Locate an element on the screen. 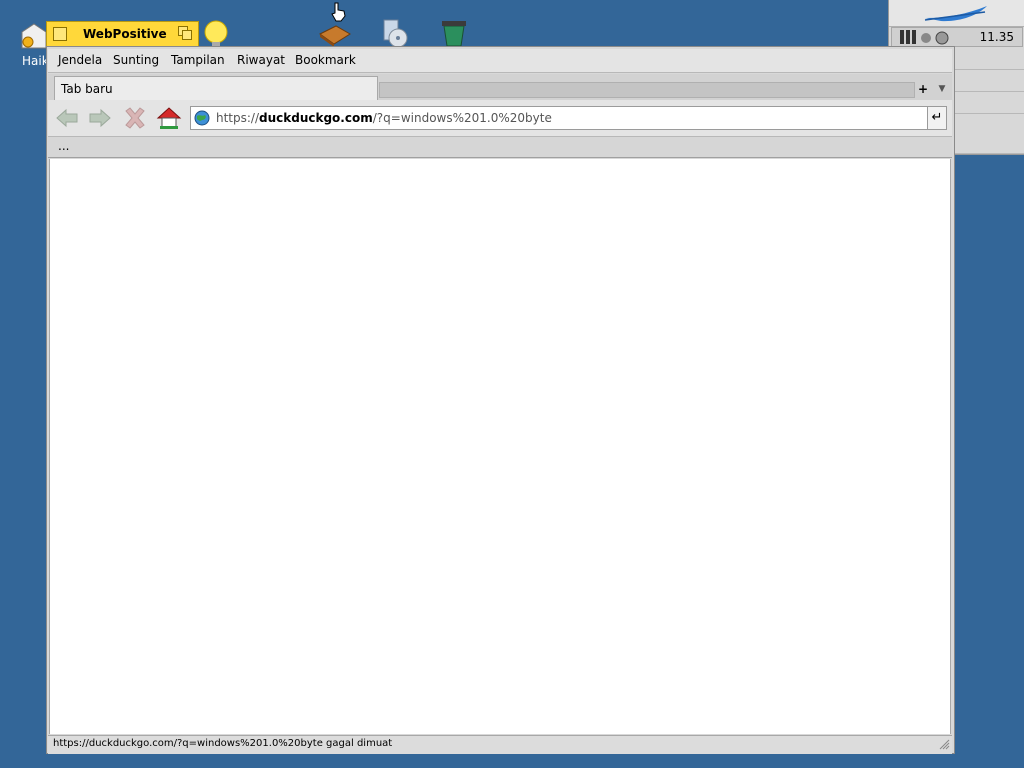  tab-label: Tab baru is located at coordinates (87, 89).